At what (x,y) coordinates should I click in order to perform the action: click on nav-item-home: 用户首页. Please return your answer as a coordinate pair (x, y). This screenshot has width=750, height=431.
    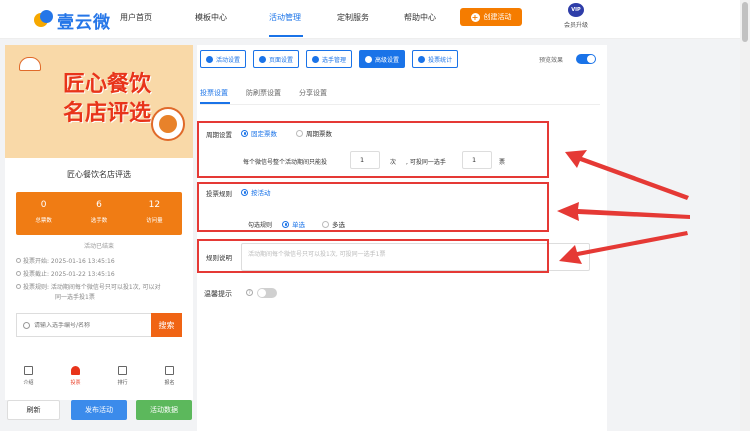
    Looking at the image, I should click on (136, 17).